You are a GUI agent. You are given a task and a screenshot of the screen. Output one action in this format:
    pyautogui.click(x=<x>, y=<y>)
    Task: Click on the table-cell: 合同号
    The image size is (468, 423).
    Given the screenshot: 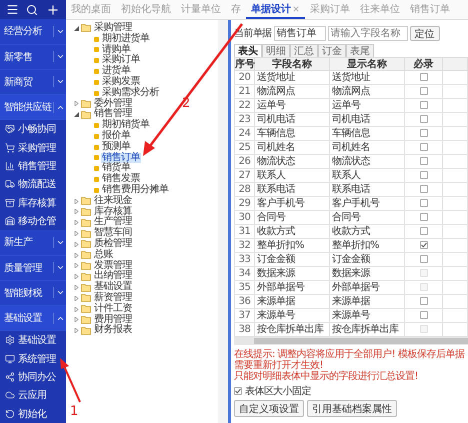 What is the action you would take?
    pyautogui.click(x=367, y=217)
    